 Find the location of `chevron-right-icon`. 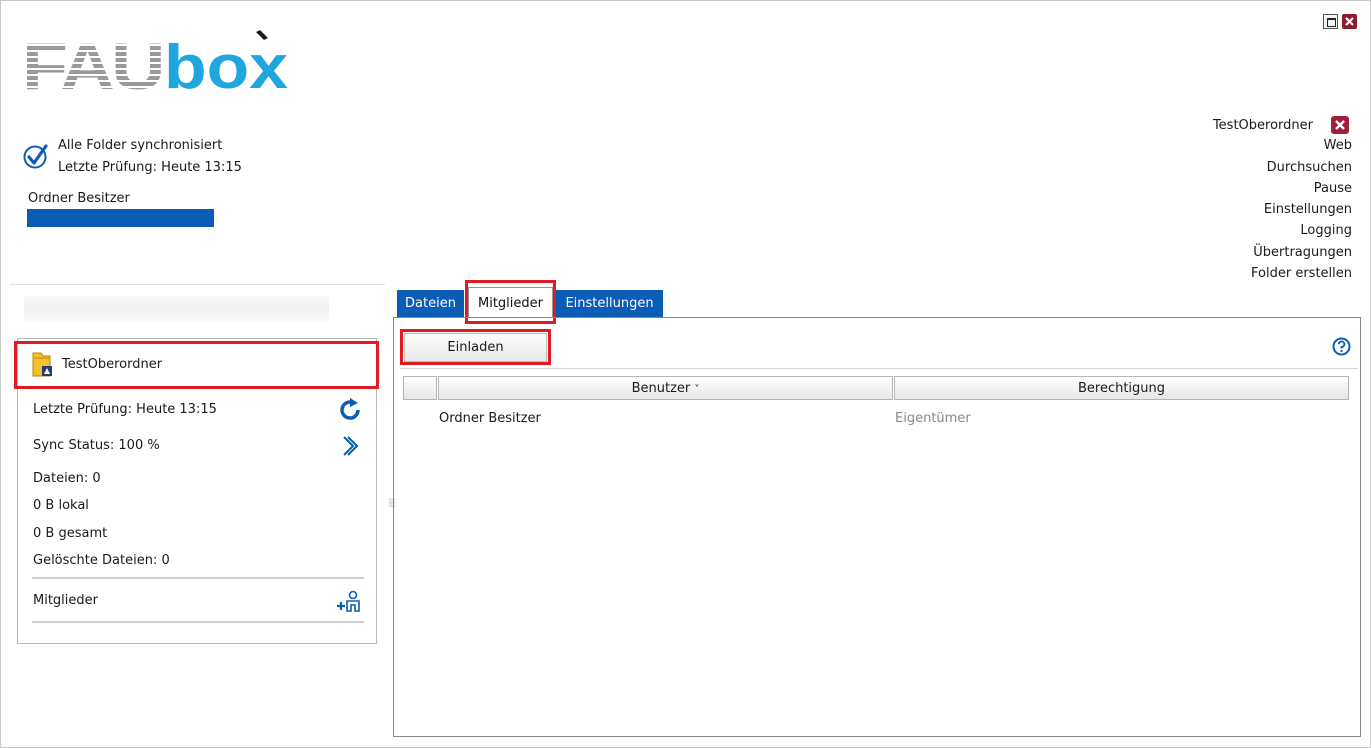

chevron-right-icon is located at coordinates (350, 446).